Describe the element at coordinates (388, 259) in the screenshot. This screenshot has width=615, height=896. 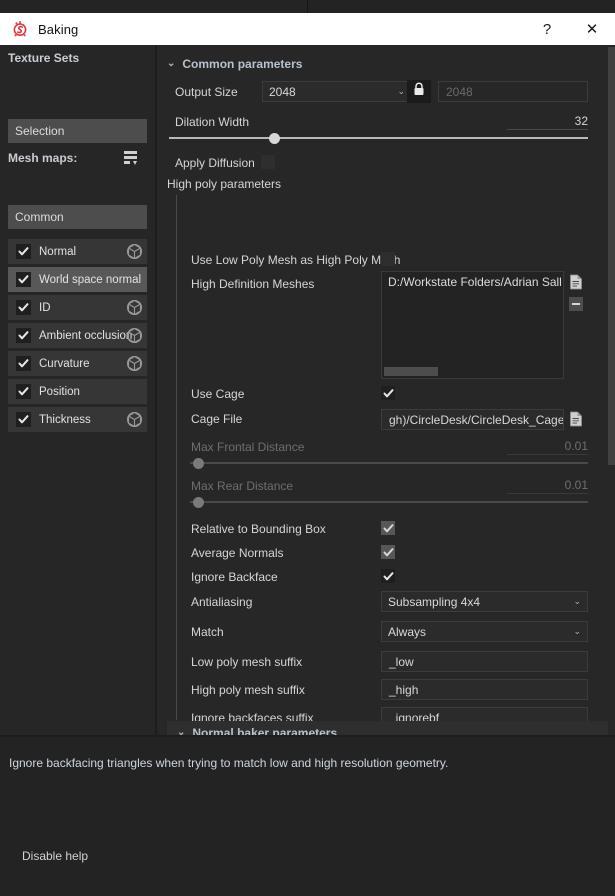
I see `use-low-poly-as-high-poly-checkbox` at that location.